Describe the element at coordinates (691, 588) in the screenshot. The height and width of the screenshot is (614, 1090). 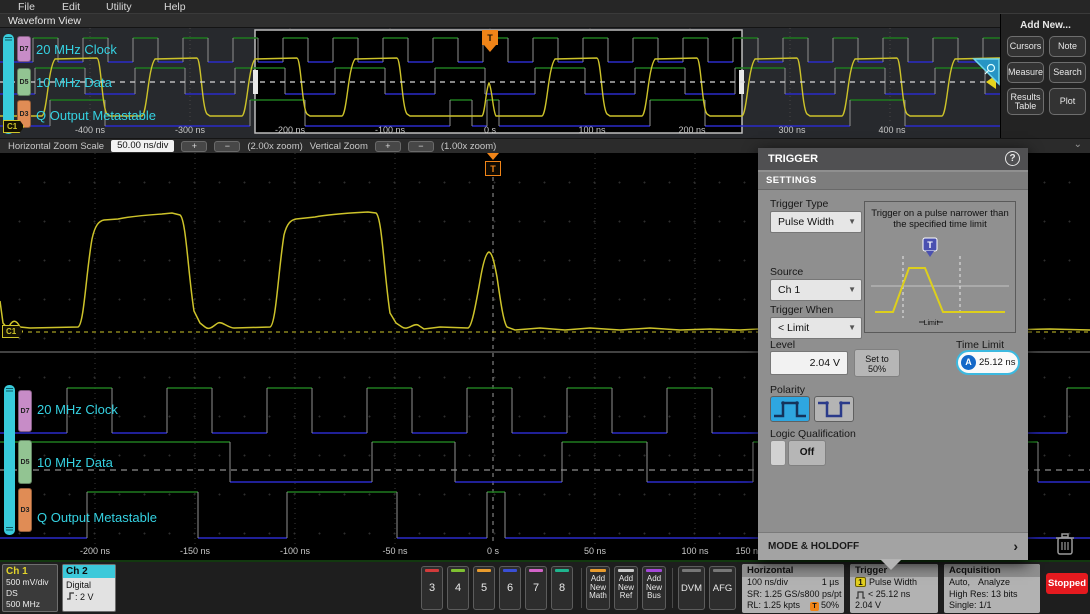
I see `dvm-button: DVM` at that location.